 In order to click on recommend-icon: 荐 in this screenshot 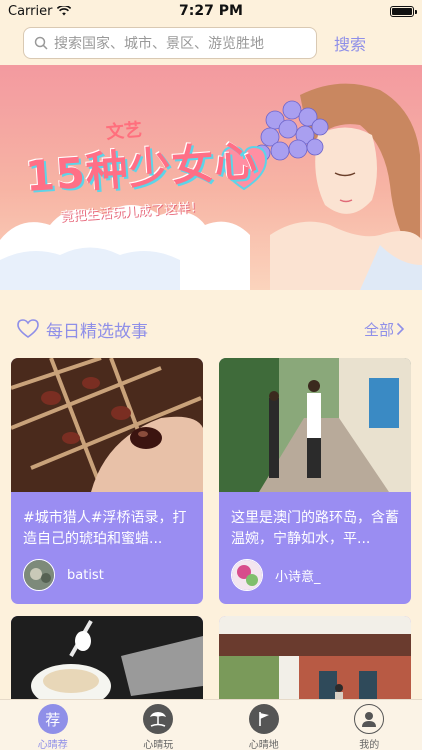, I will do `click(52, 719)`.